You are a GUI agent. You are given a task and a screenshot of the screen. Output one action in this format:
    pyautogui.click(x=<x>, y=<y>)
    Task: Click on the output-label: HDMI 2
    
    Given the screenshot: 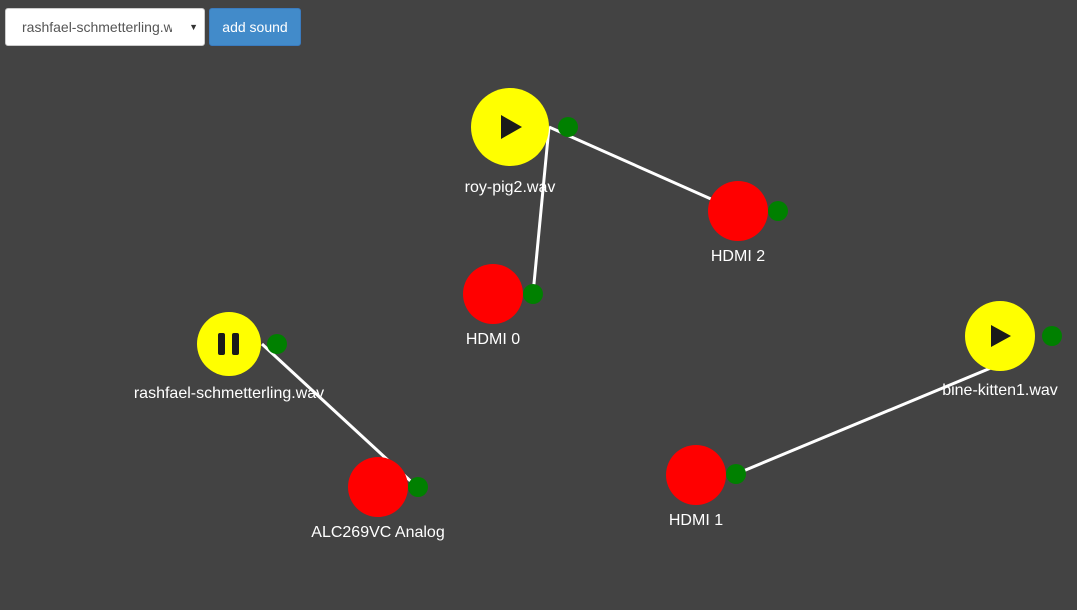 What is the action you would take?
    pyautogui.click(x=738, y=256)
    